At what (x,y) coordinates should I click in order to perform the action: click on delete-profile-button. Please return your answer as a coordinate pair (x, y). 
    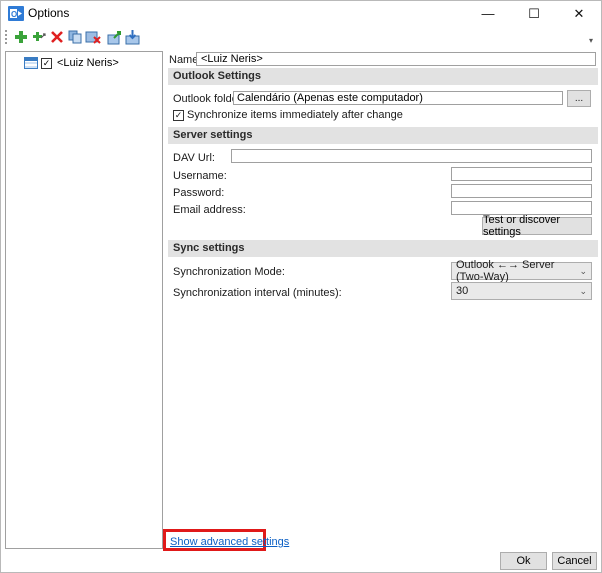
    Looking at the image, I should click on (56, 37).